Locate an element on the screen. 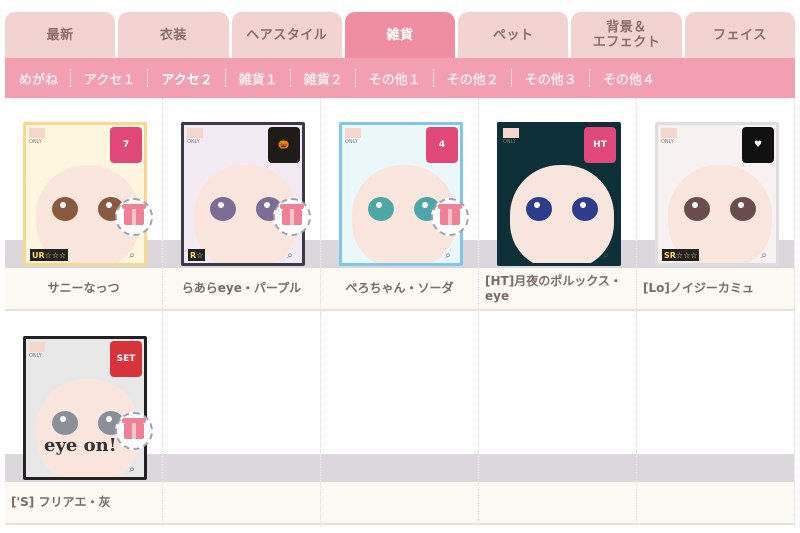  event-badge-icon: HT is located at coordinates (600, 145).